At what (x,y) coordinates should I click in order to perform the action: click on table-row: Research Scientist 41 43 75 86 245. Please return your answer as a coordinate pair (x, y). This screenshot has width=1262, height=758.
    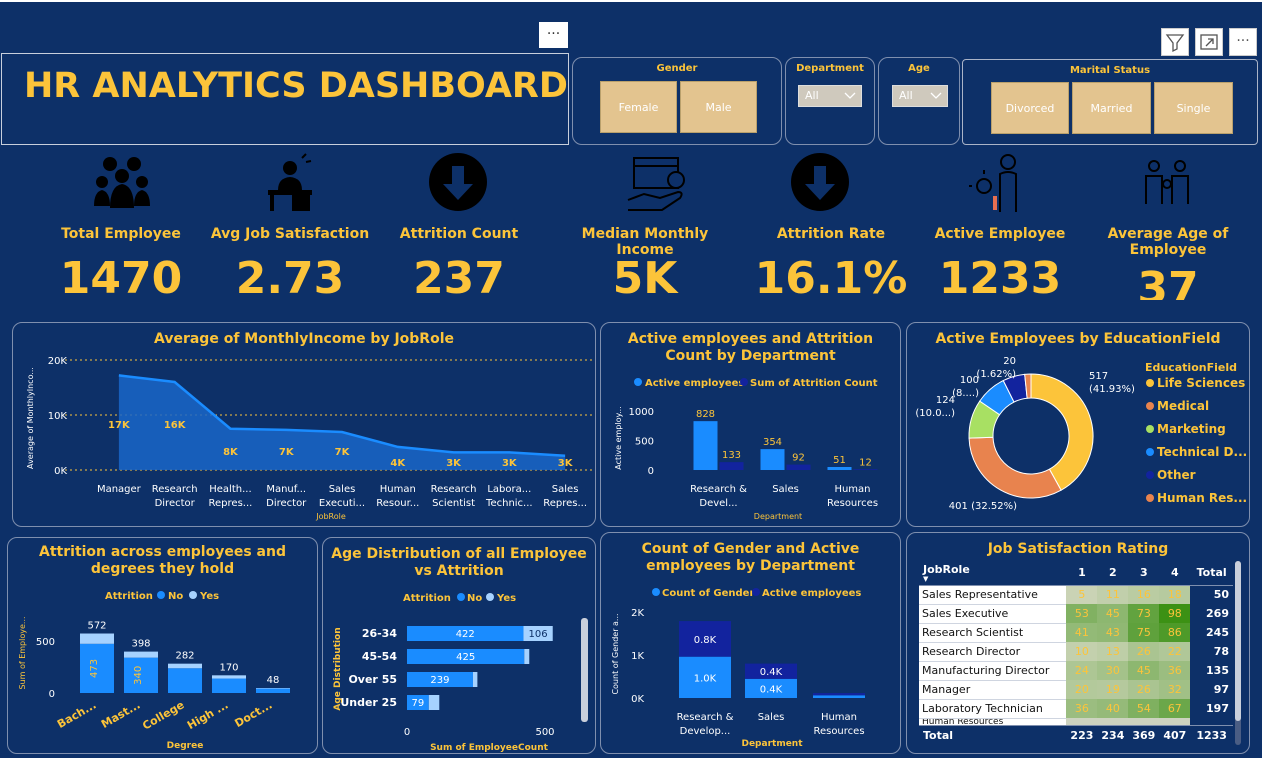
    Looking at the image, I should click on (1076, 633).